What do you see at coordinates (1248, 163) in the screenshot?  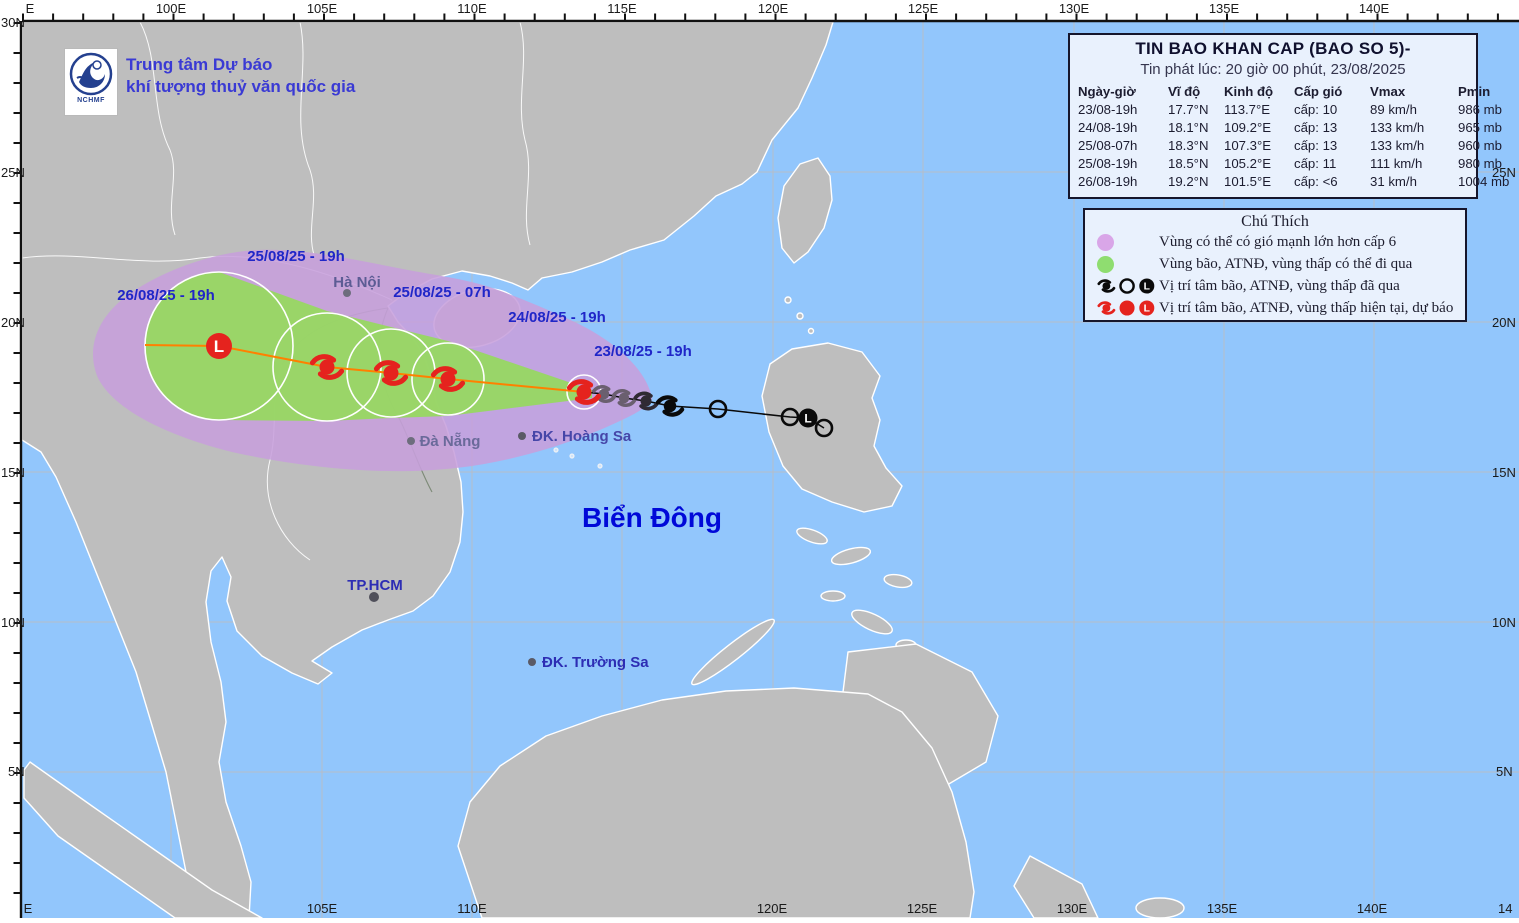 I see `cell: 105.2°E` at bounding box center [1248, 163].